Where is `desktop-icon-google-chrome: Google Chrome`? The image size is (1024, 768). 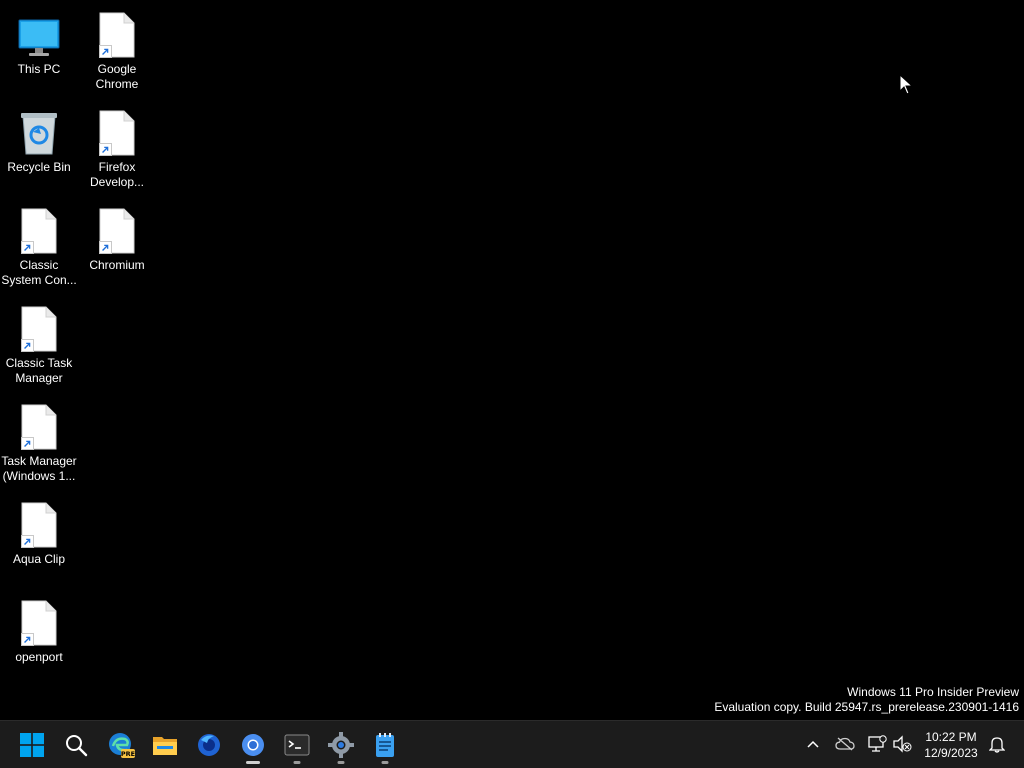 desktop-icon-google-chrome: Google Chrome is located at coordinates (117, 51).